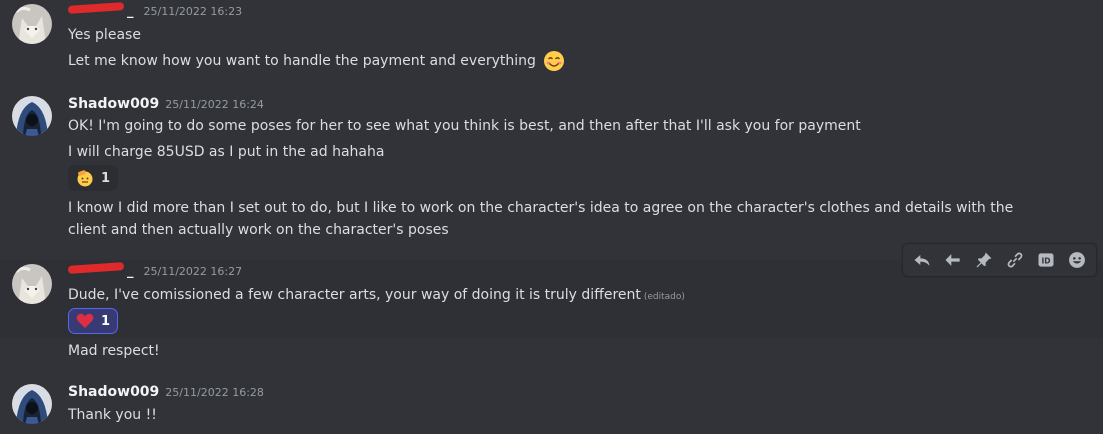 The width and height of the screenshot is (1103, 434). I want to click on pin-icon, so click(984, 260).